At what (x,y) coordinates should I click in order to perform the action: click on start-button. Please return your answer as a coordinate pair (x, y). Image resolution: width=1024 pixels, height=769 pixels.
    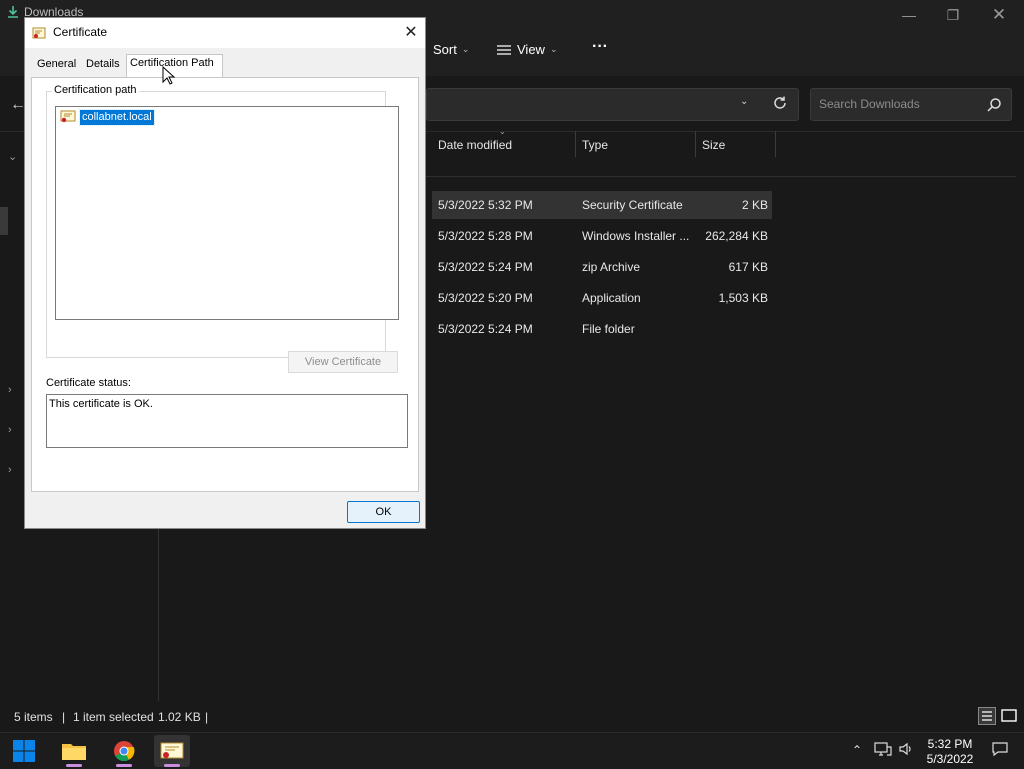
    Looking at the image, I should click on (24, 751).